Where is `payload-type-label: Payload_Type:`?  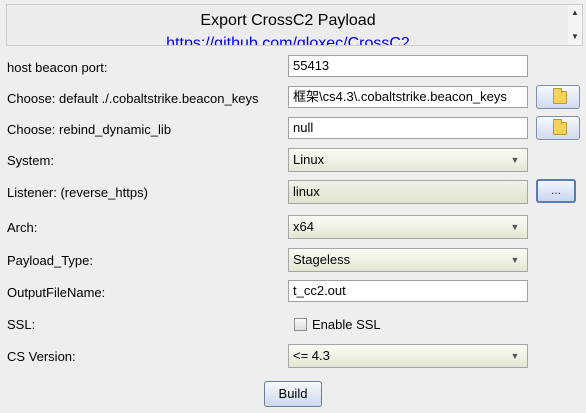 payload-type-label: Payload_Type: is located at coordinates (50, 260).